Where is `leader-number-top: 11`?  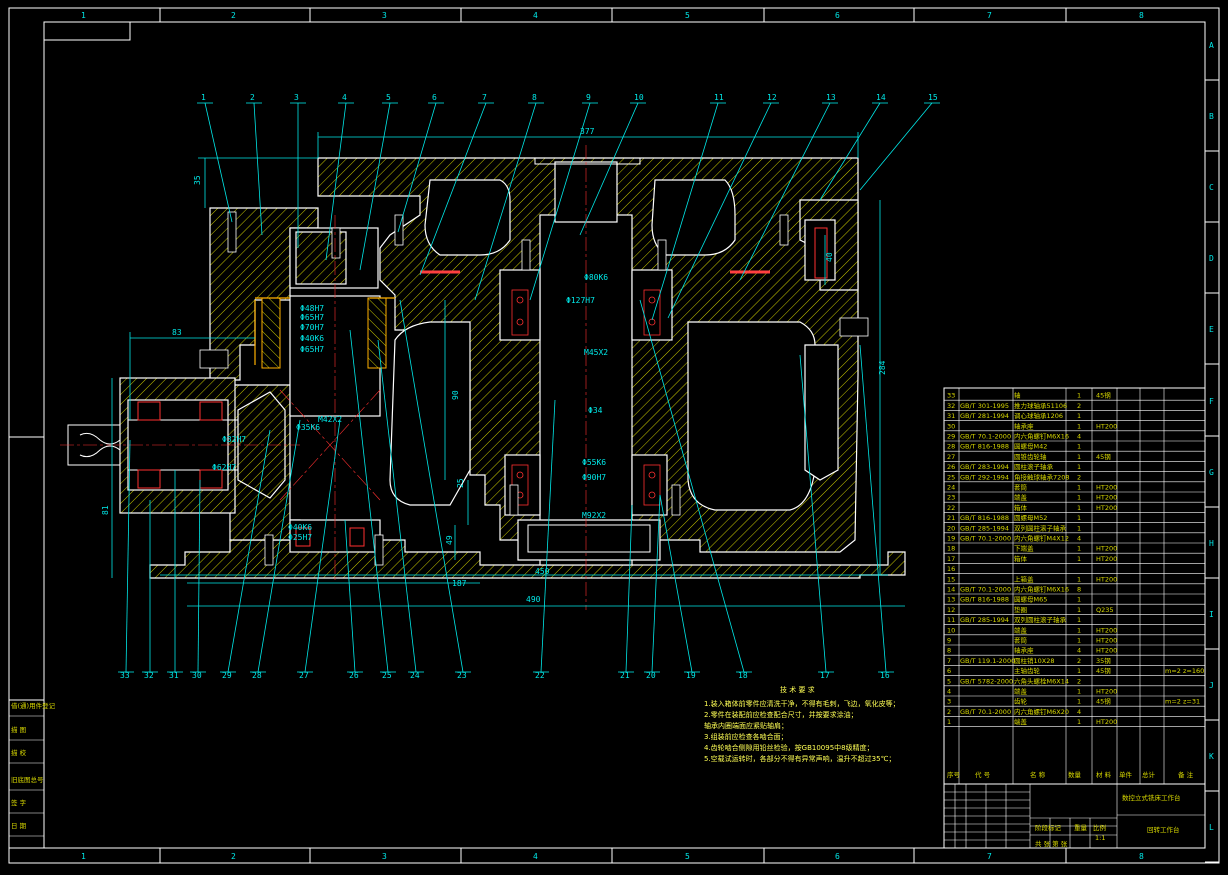
leader-number-top: 11 is located at coordinates (719, 97).